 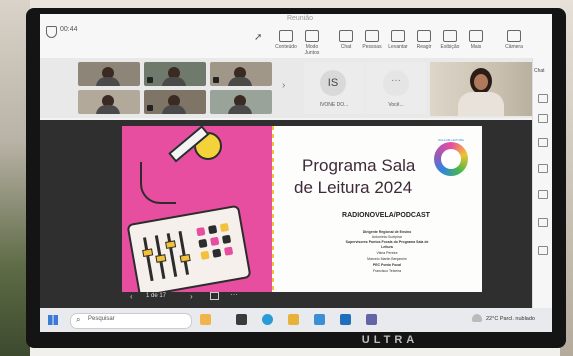 I want to click on toolbar-label: Pessoas, so click(x=372, y=47).